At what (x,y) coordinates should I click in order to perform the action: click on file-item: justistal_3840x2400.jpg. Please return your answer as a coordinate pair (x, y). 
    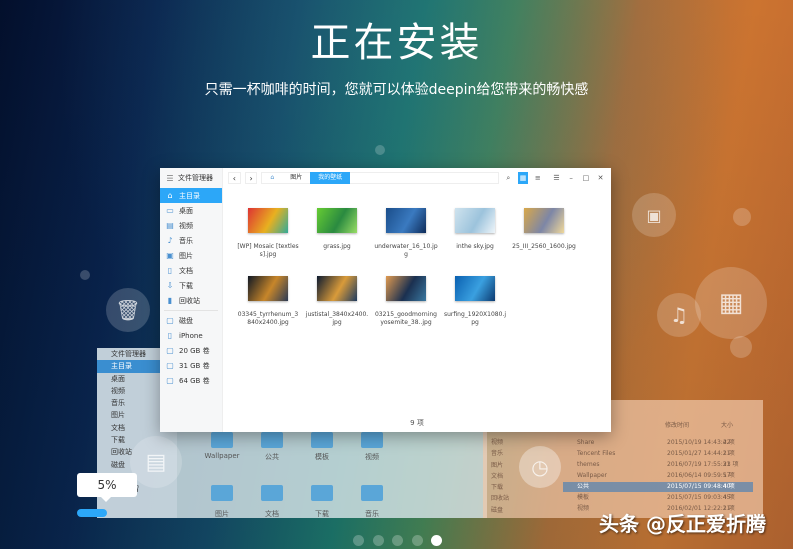
    Looking at the image, I should click on (337, 301).